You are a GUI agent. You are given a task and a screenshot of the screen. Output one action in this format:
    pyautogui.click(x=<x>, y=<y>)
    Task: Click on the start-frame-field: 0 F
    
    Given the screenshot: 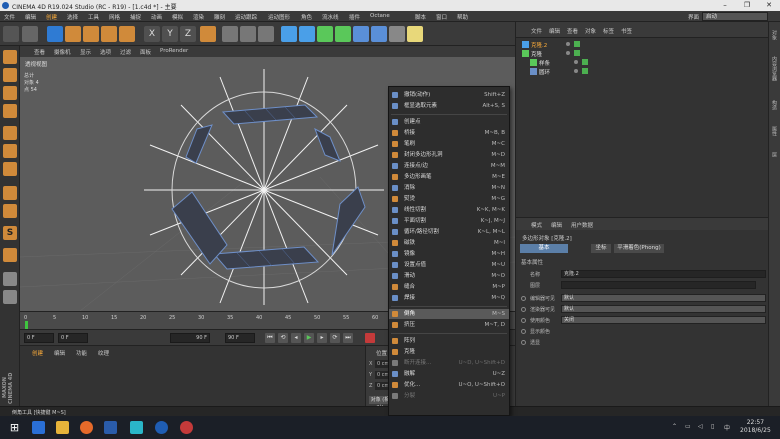 What is the action you would take?
    pyautogui.click(x=73, y=338)
    